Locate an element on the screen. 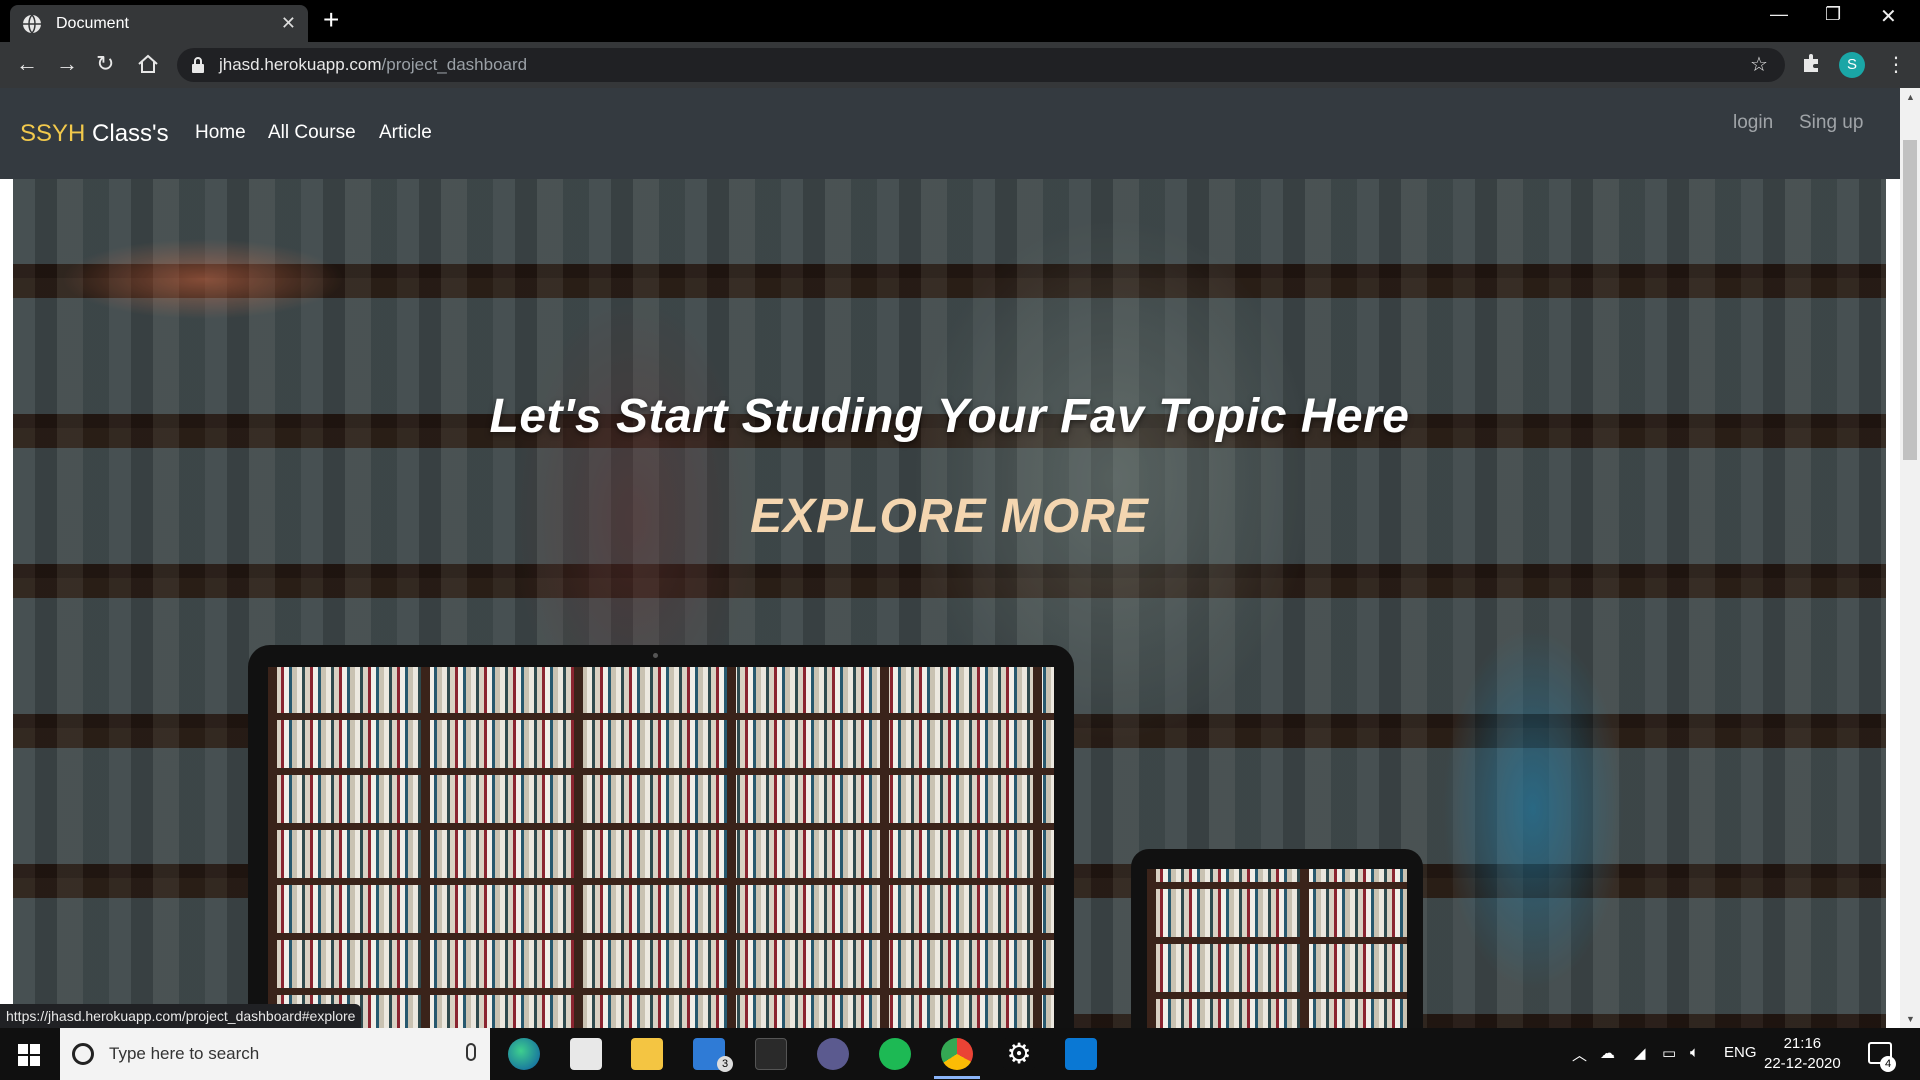 This screenshot has width=1920, height=1080. scroll-up-icon: ▲ is located at coordinates (1910, 97).